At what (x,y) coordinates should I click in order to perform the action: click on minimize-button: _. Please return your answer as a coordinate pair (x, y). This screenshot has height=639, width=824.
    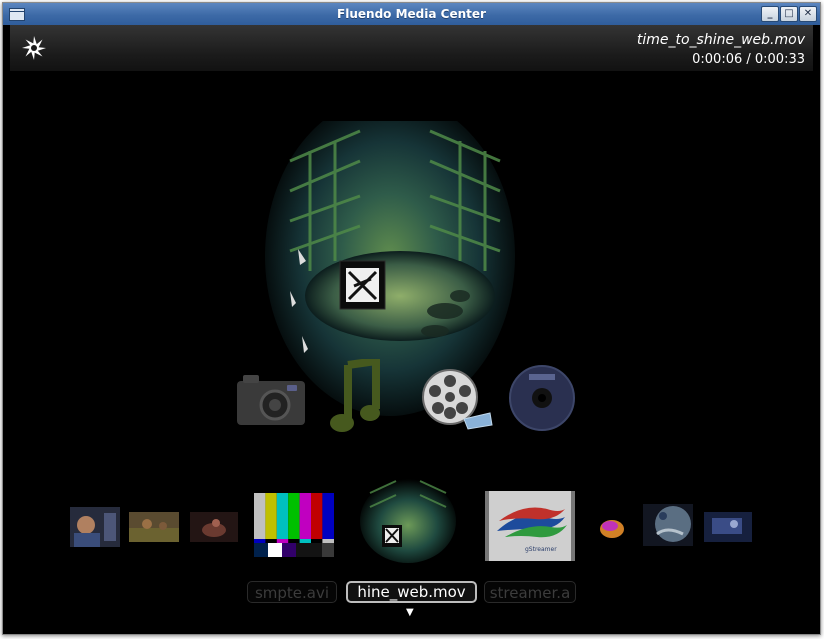
    Looking at the image, I should click on (770, 14).